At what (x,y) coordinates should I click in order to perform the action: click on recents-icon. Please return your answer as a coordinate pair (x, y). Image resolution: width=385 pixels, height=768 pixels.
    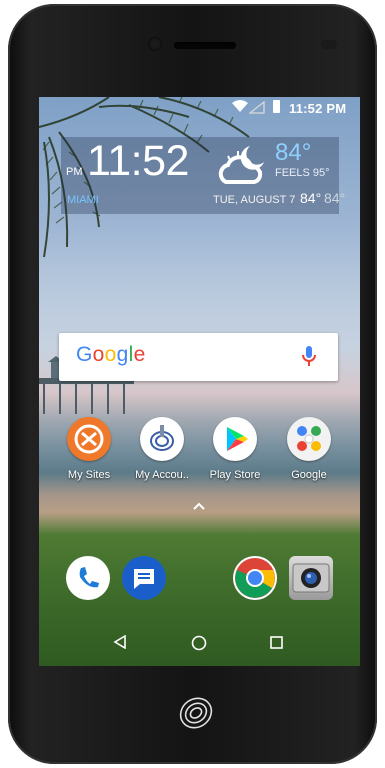
    Looking at the image, I should click on (276, 642).